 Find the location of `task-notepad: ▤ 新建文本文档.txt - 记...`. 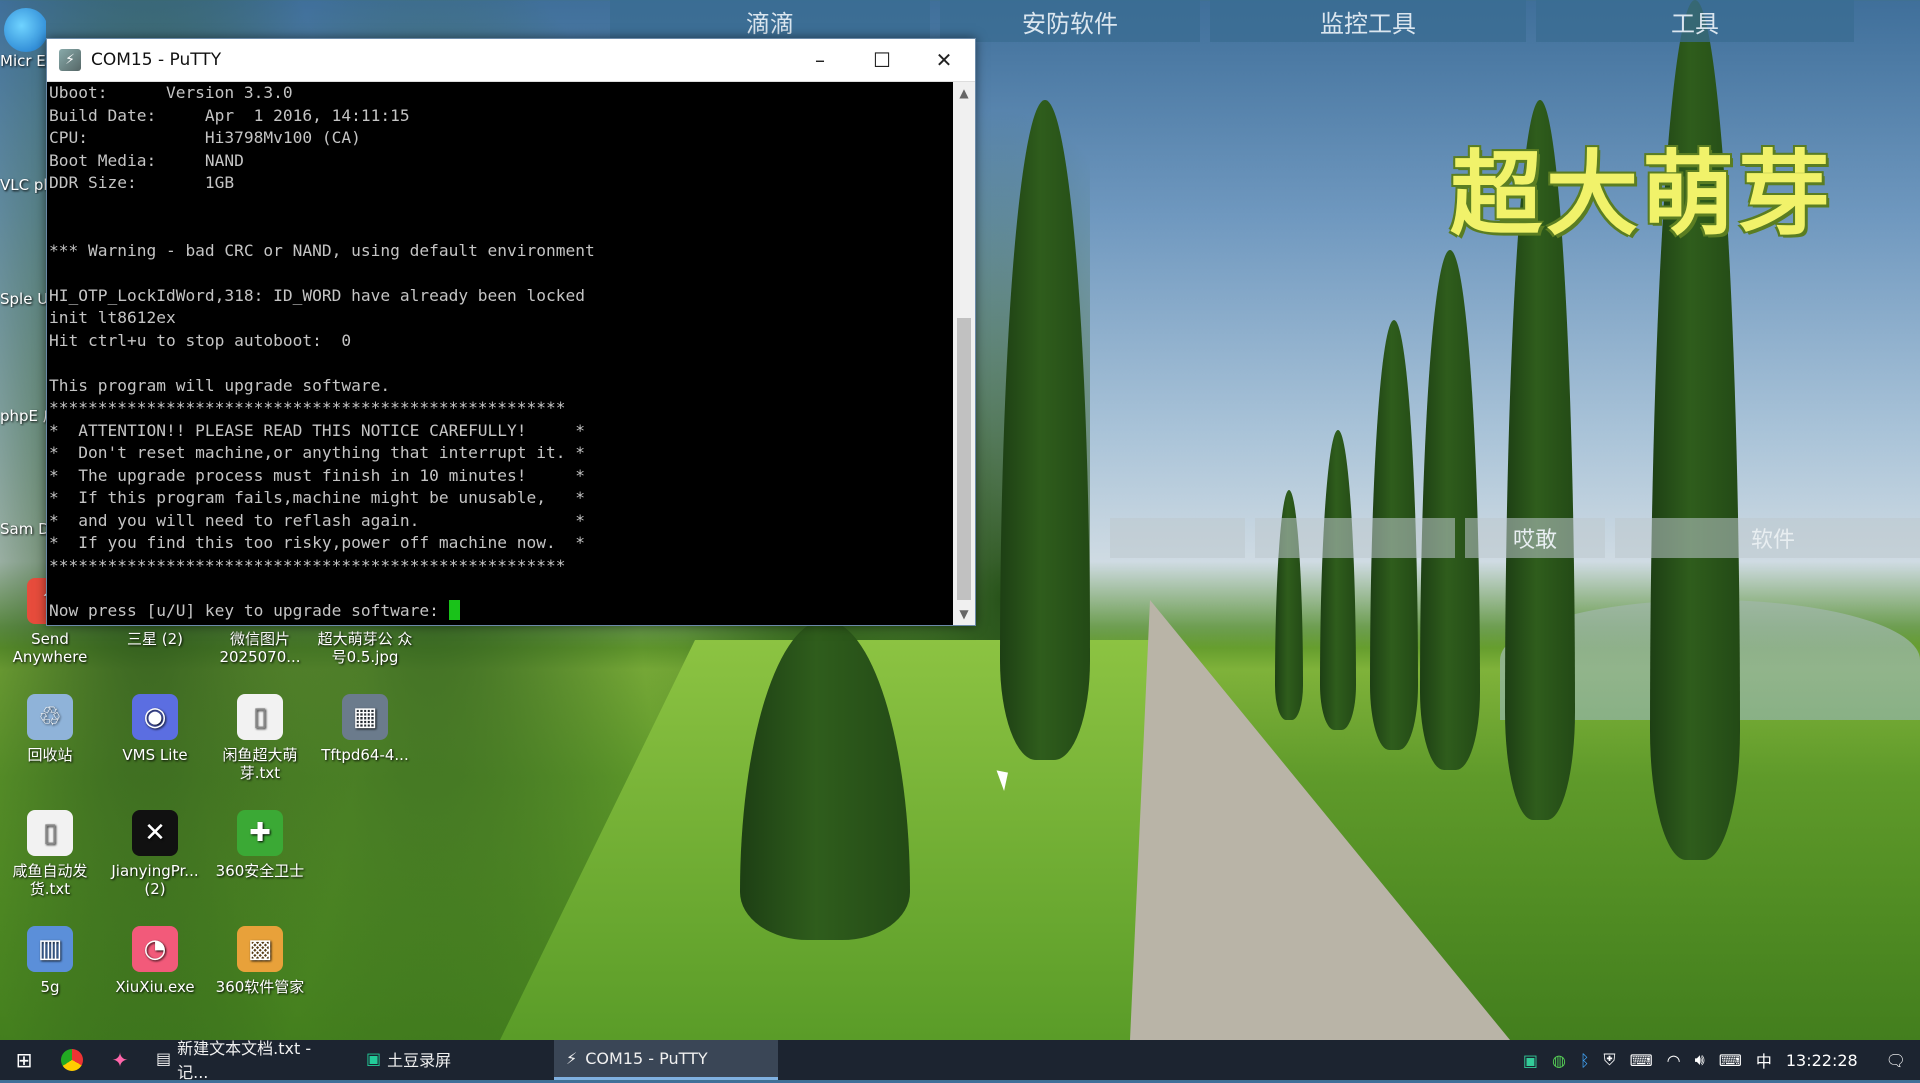

task-notepad: ▤ 新建文本文档.txt - 记... is located at coordinates (249, 1060).